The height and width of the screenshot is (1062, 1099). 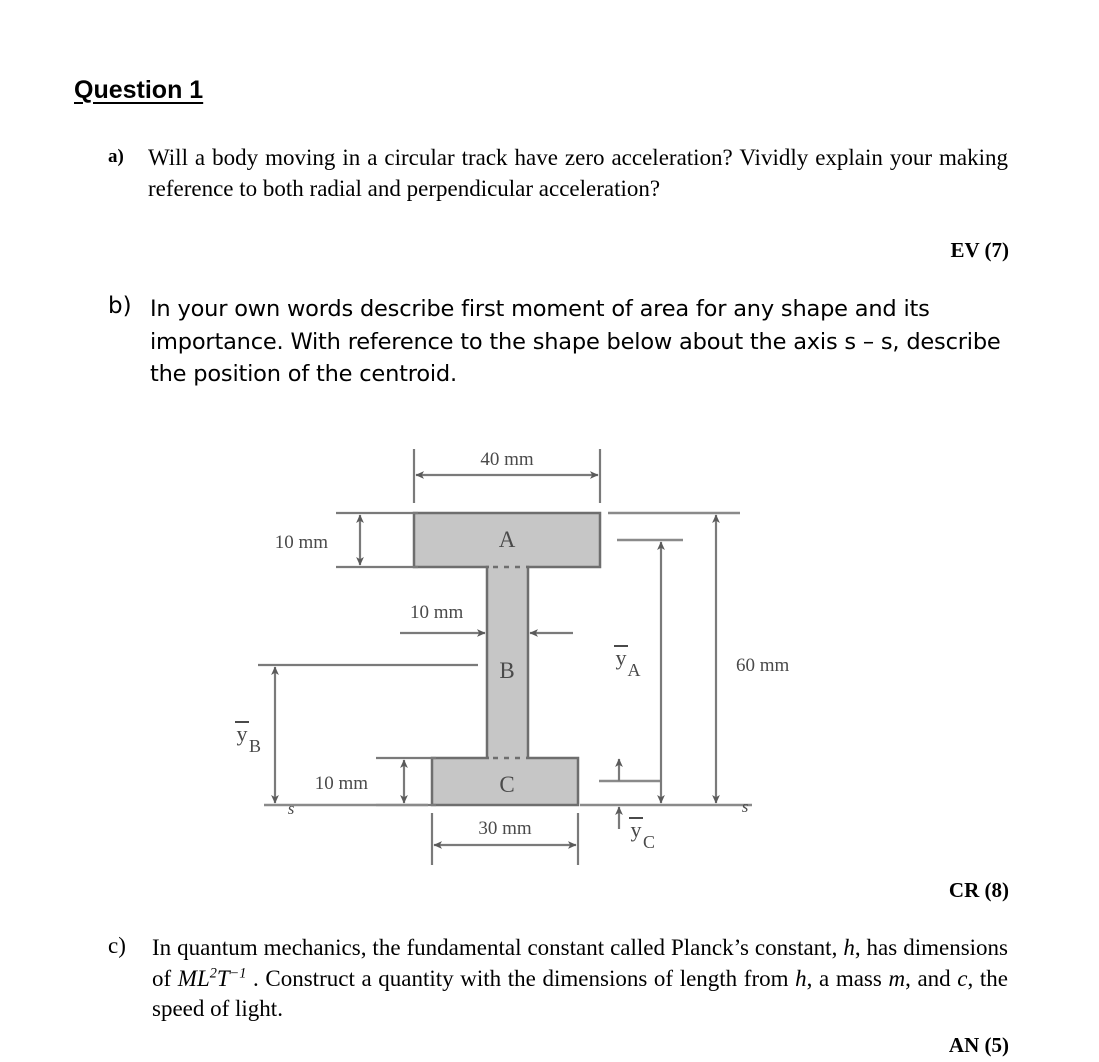 I want to click on part-c-text-5: , and, so click(x=931, y=978).